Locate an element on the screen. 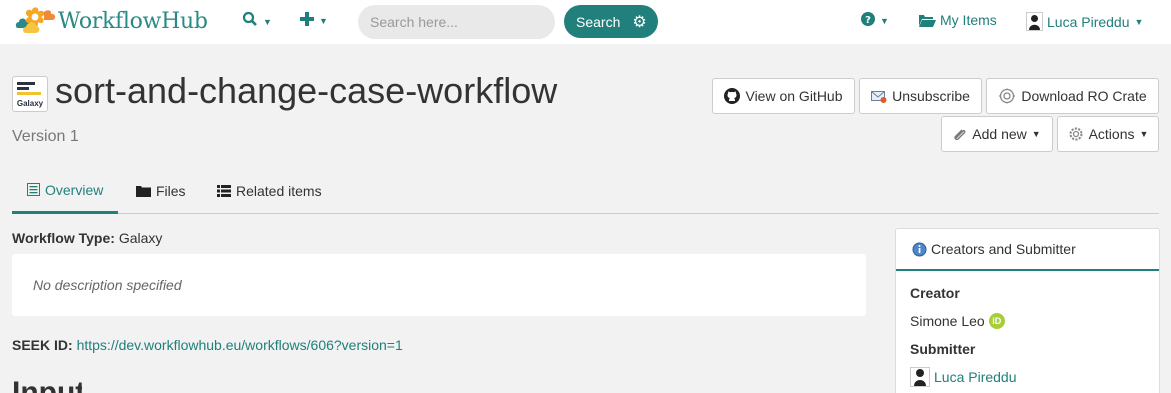  gear-icon is located at coordinates (1076, 134).